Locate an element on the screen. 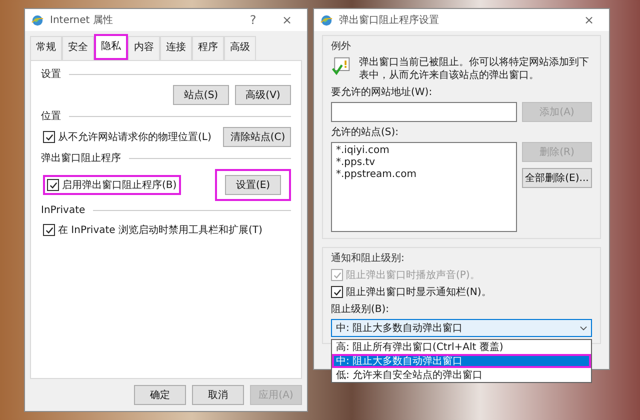  dialog-button: 确定 is located at coordinates (160, 395).